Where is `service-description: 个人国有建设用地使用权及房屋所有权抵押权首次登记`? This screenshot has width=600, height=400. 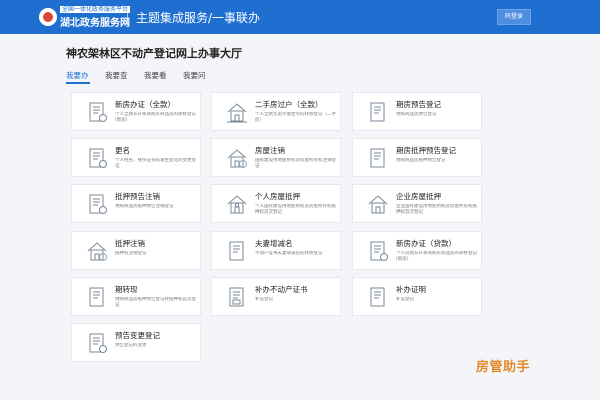 service-description: 个人国有建设用地使用权及房屋所有权抵押权首次登记 is located at coordinates (295, 209).